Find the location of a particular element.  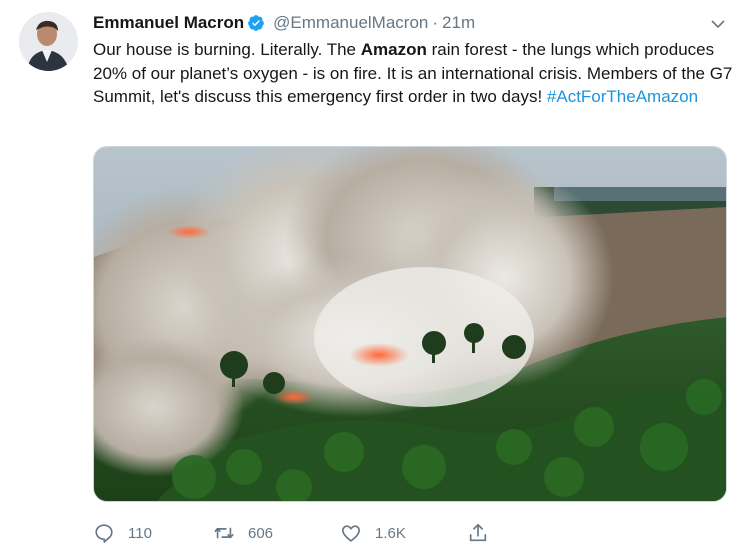

retweet-button: 606 is located at coordinates (243, 533).